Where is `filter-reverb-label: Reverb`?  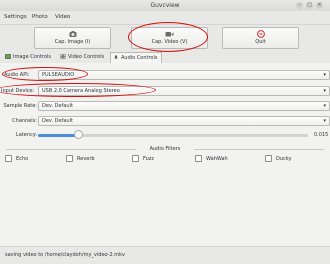 filter-reverb-label: Reverb is located at coordinates (86, 159).